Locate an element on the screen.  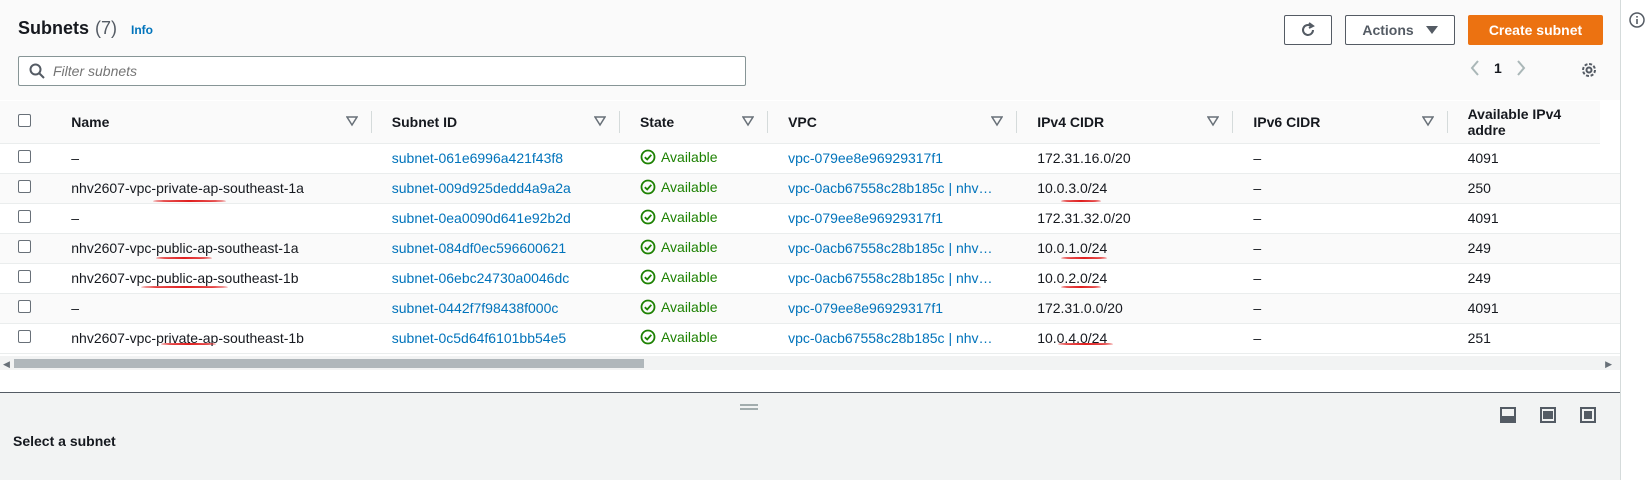
select-all-header is located at coordinates (26, 122).